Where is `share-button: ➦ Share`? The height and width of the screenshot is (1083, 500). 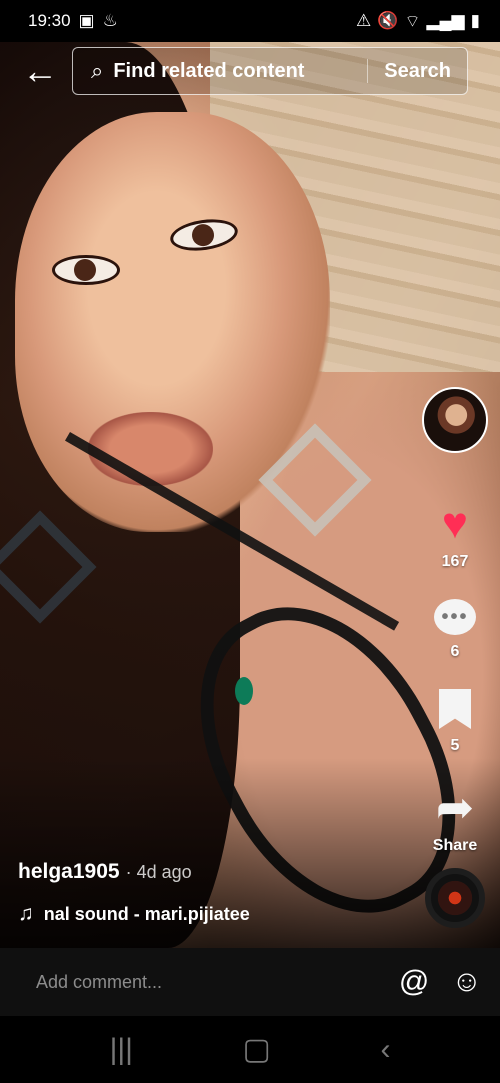 share-button: ➦ Share is located at coordinates (455, 818).